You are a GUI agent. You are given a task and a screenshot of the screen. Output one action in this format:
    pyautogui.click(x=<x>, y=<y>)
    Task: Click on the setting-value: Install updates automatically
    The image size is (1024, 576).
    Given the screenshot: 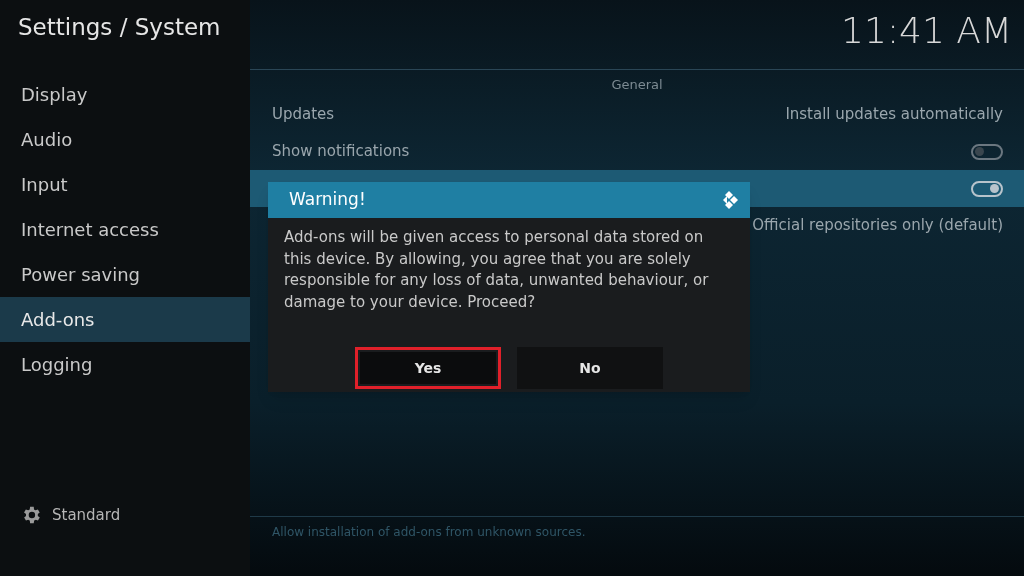 What is the action you would take?
    pyautogui.click(x=894, y=115)
    